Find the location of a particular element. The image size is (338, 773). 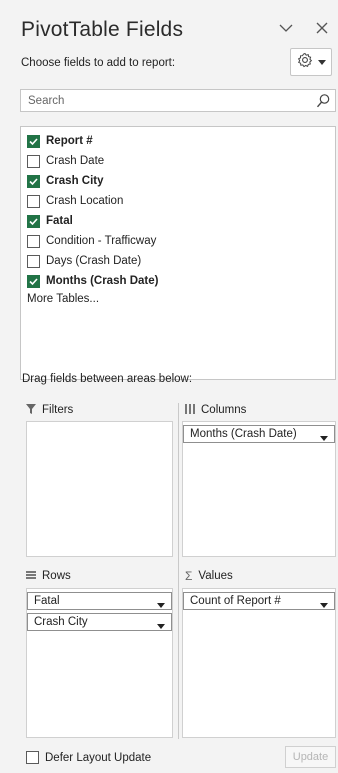

pill-label: Crash City is located at coordinates (61, 622).